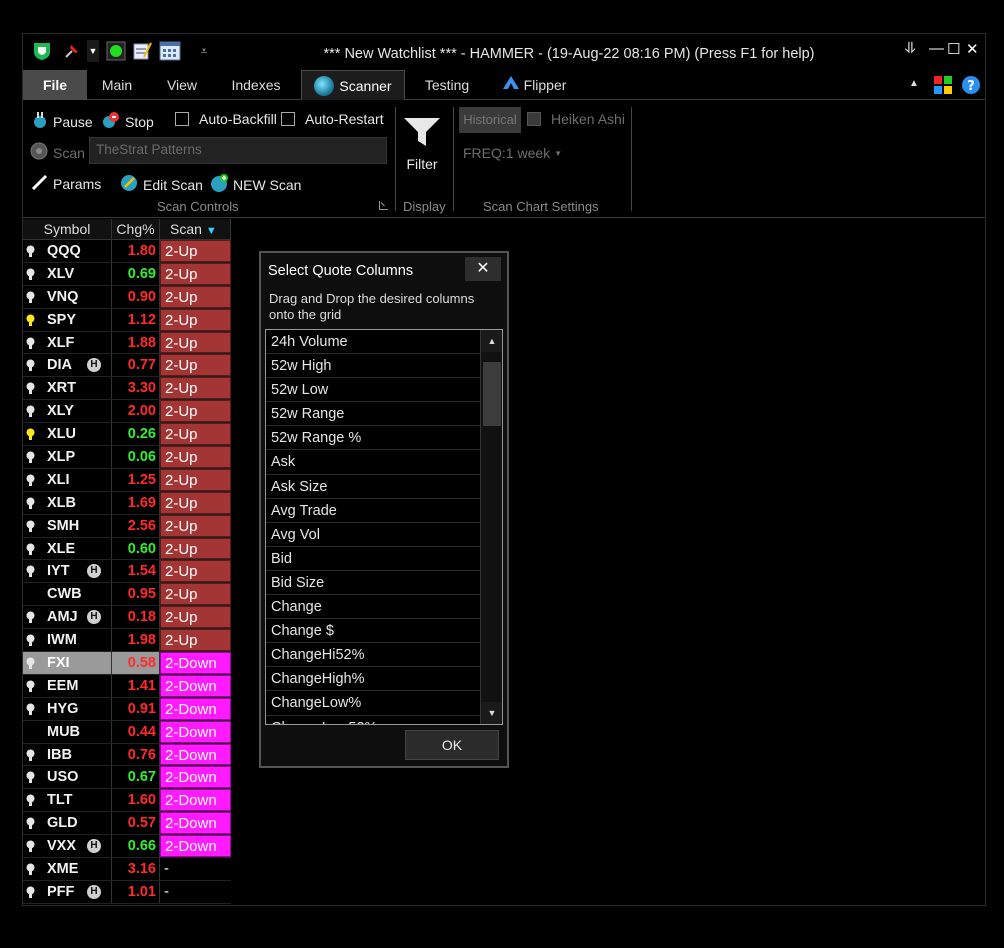 The image size is (1004, 948). I want to click on chg-cell: 0.58, so click(136, 663).